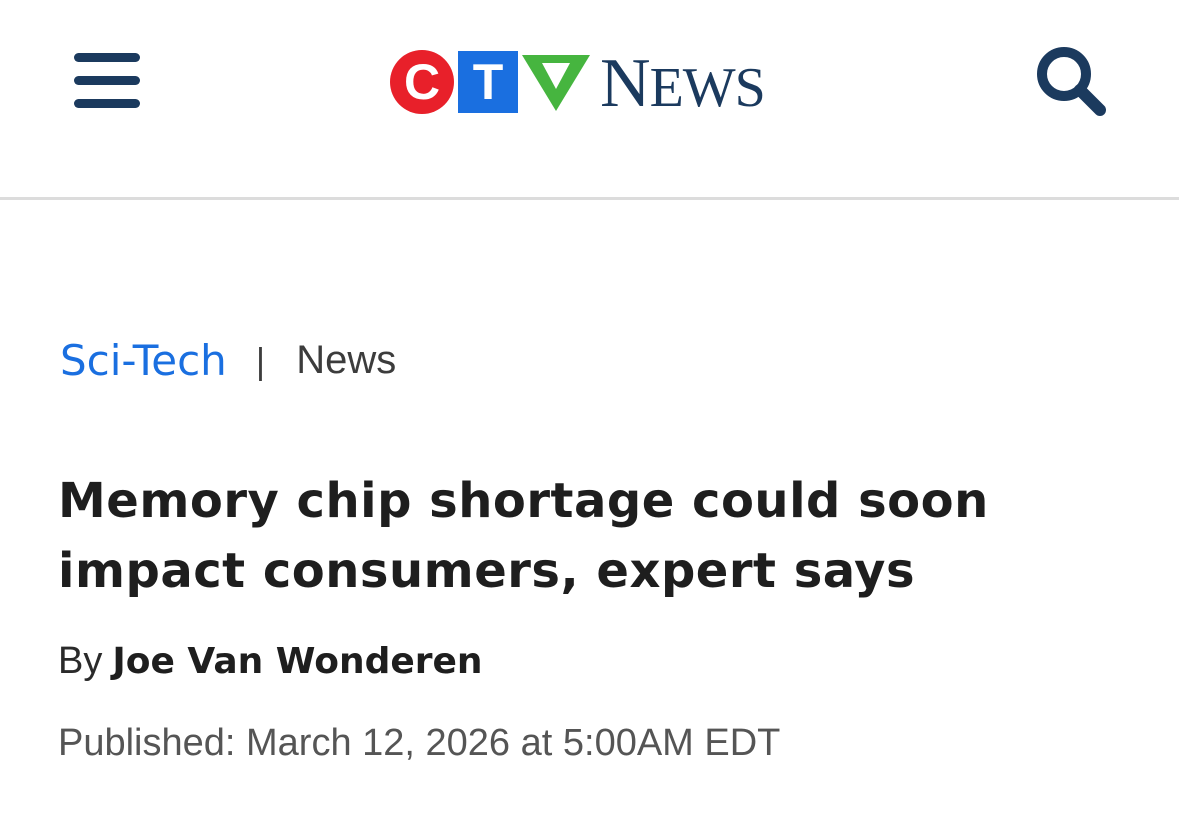  What do you see at coordinates (488, 82) in the screenshot?
I see `logo-t-square: T` at bounding box center [488, 82].